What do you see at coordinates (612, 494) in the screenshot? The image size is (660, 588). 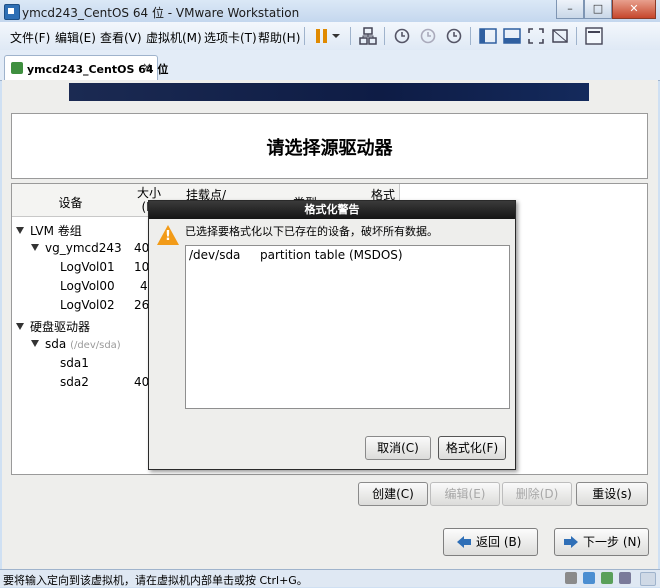 I see `reset-button: 重设(s)` at bounding box center [612, 494].